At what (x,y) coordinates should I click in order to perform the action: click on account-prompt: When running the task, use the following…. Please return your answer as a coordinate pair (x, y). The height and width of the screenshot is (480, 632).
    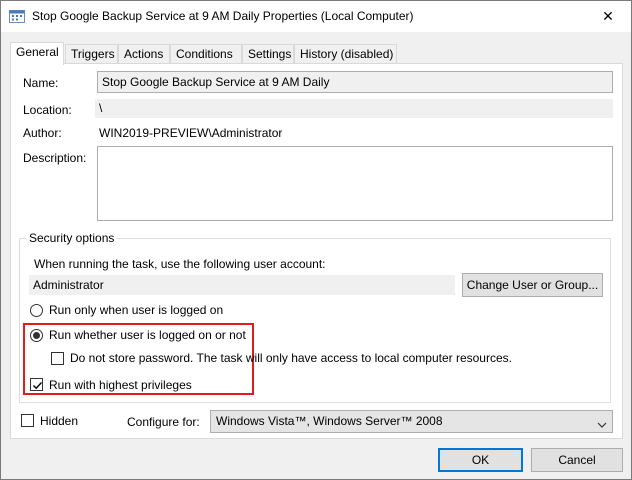
    Looking at the image, I should click on (180, 264).